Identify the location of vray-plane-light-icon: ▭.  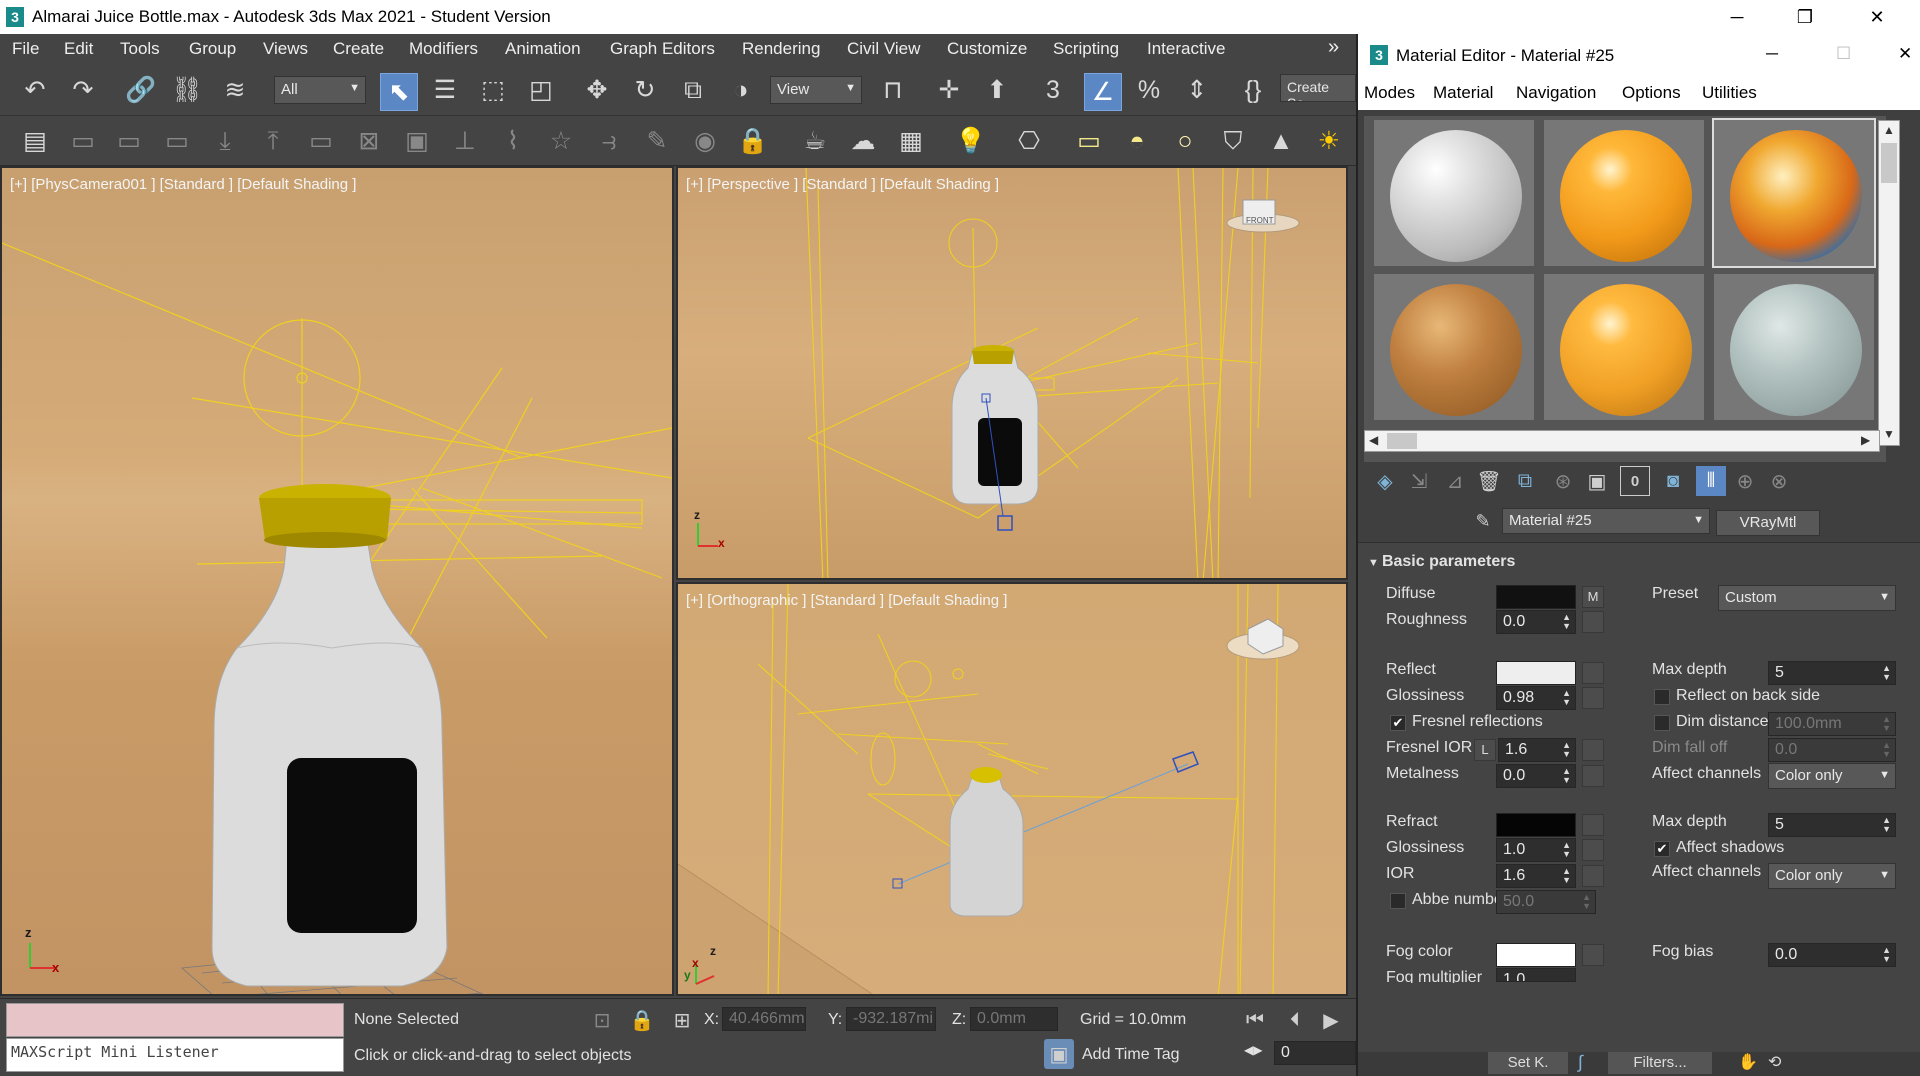
(1089, 141).